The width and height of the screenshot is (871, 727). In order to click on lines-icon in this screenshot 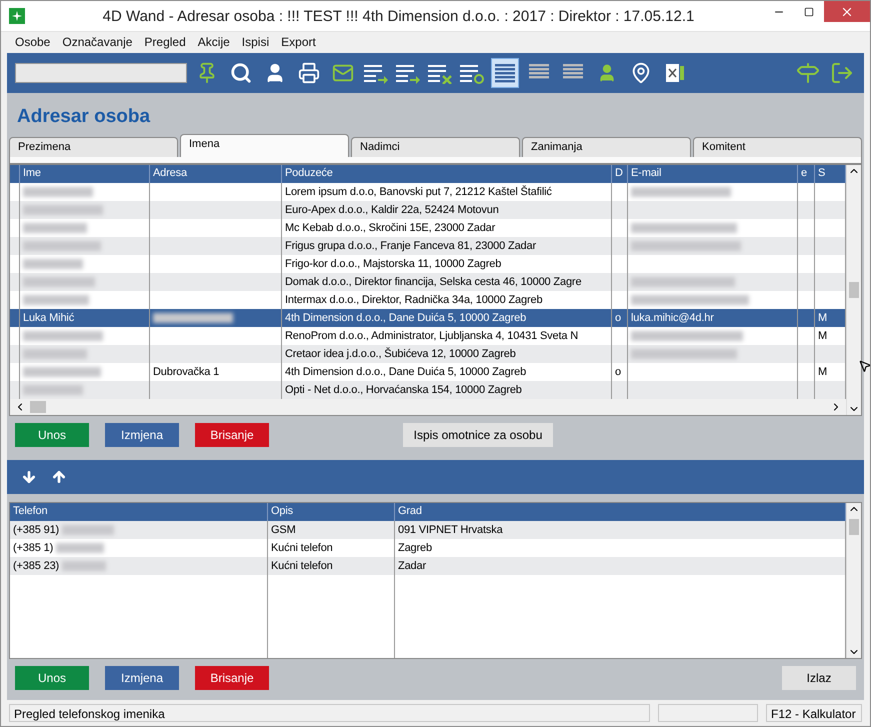, I will do `click(505, 73)`.